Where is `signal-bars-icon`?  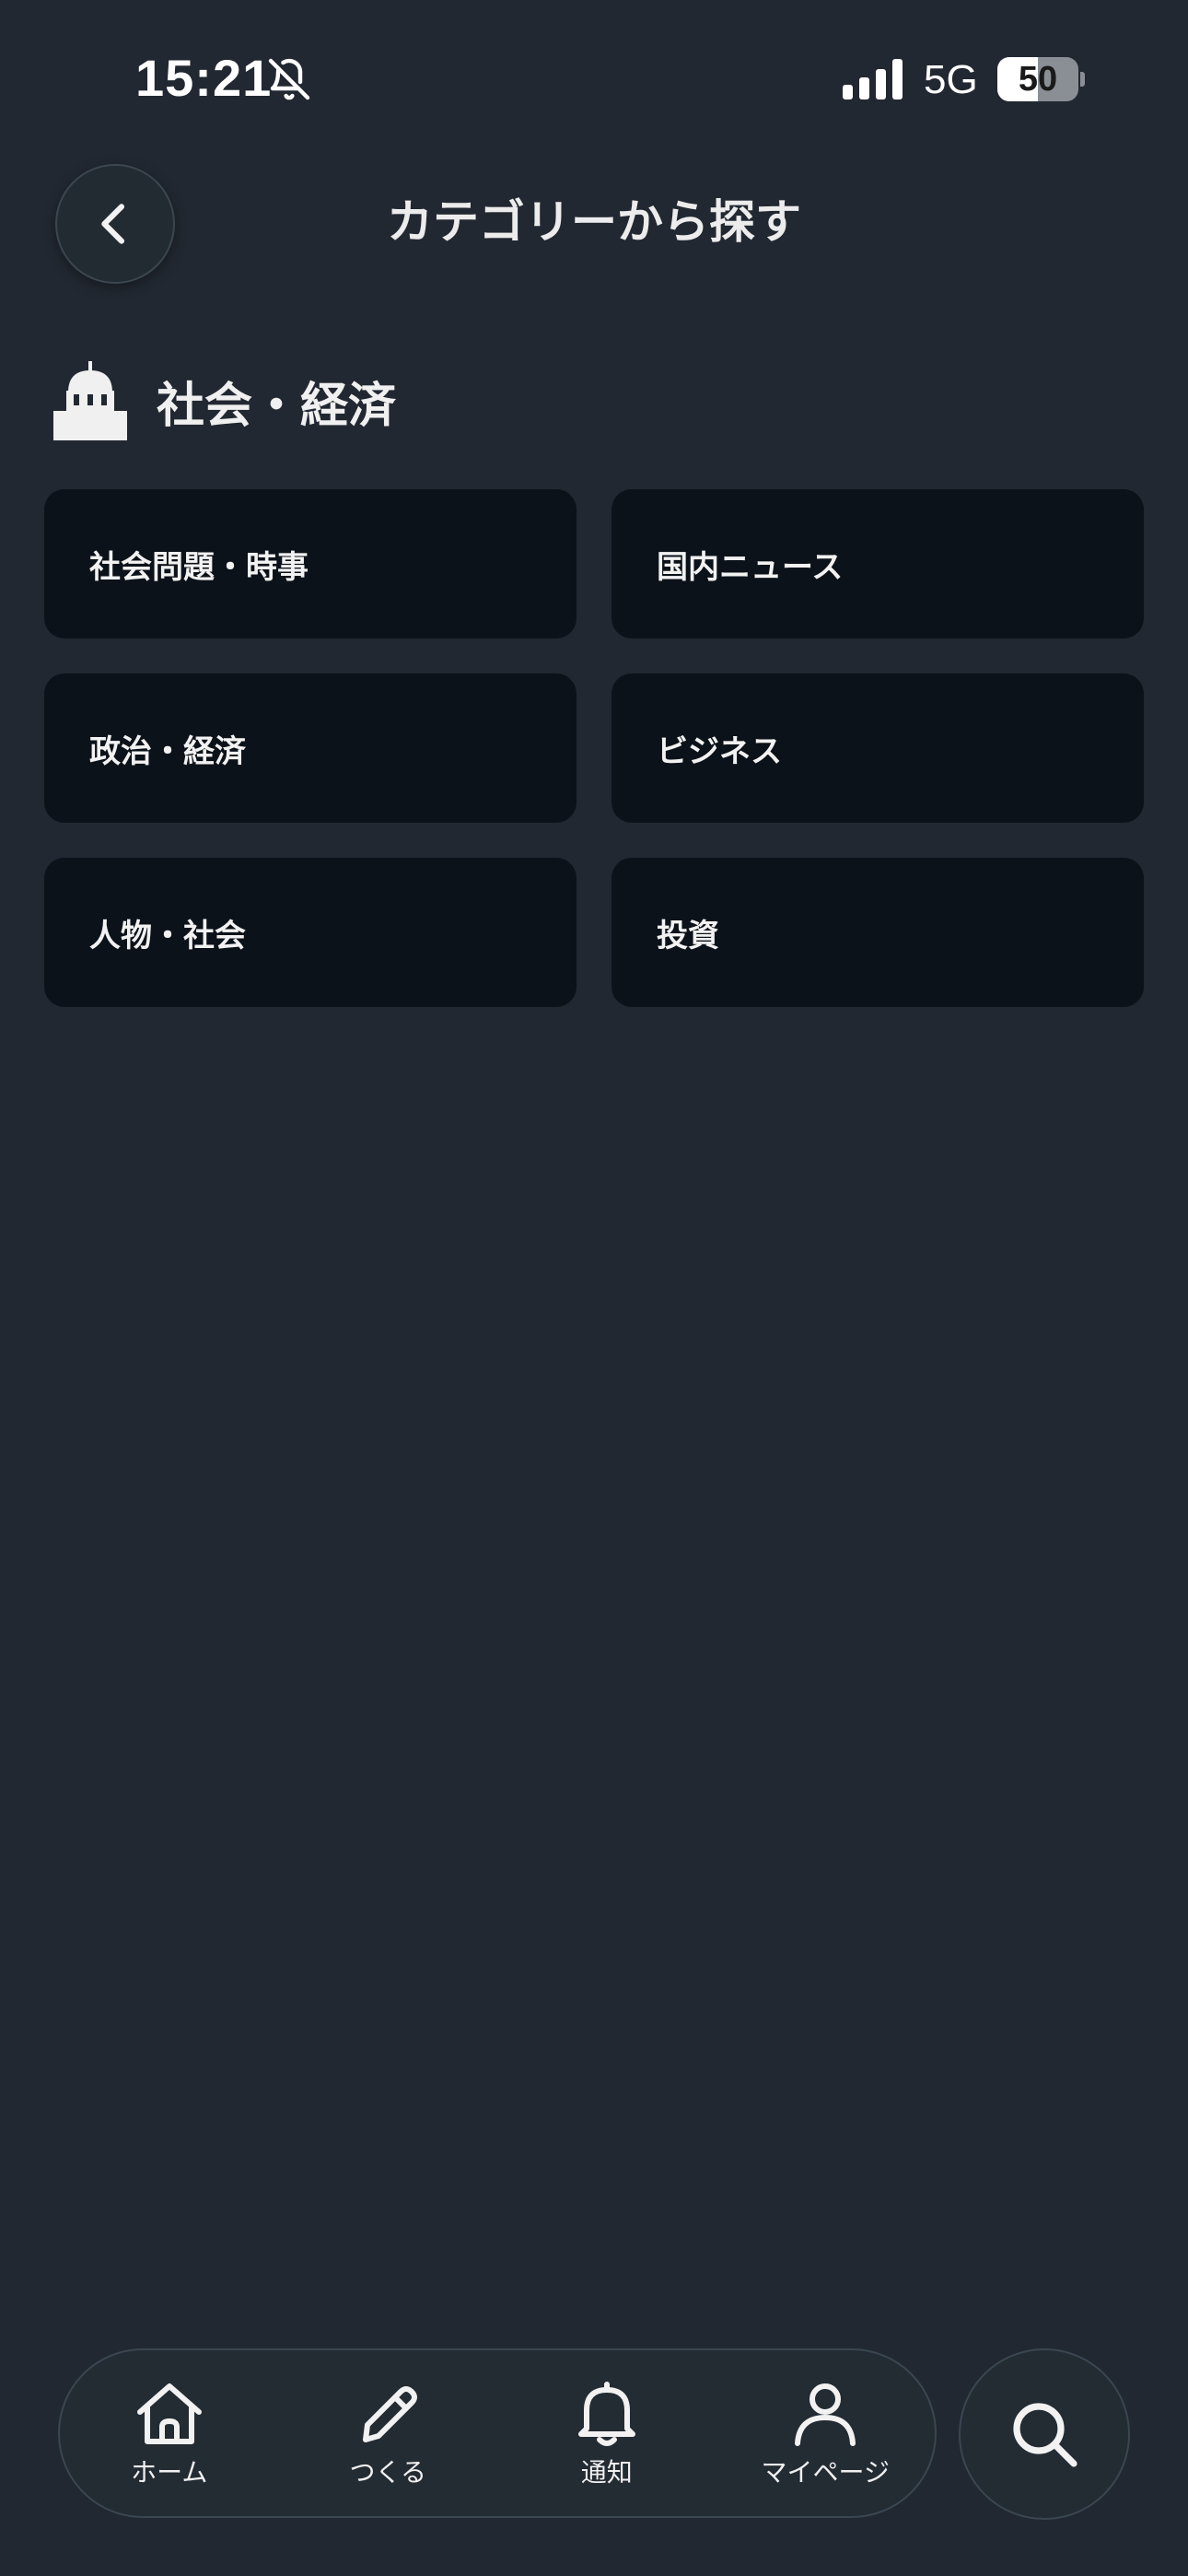
signal-bars-icon is located at coordinates (873, 79).